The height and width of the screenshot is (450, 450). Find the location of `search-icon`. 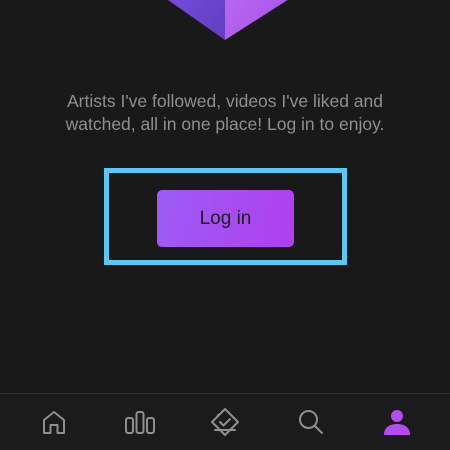

search-icon is located at coordinates (311, 422).